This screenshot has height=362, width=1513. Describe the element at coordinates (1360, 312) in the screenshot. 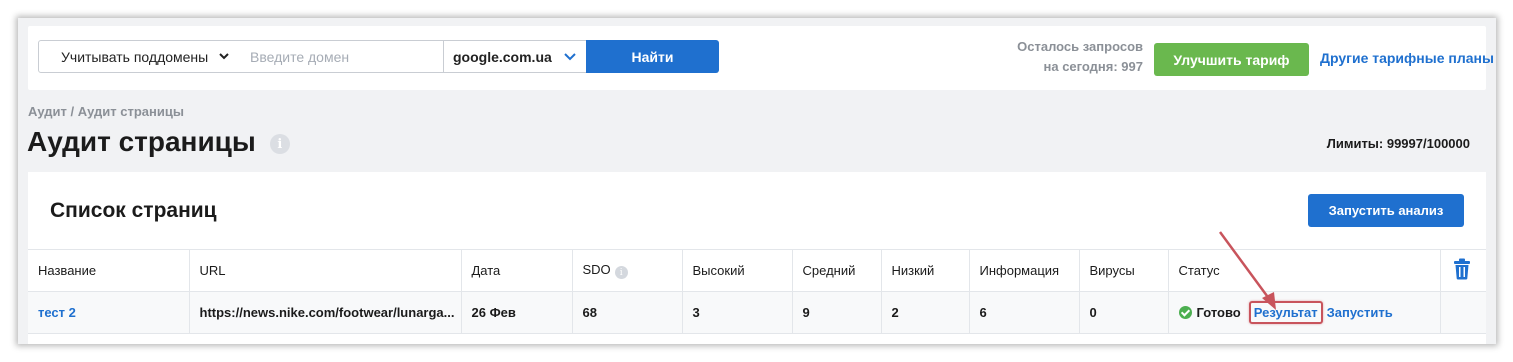

I see `run-link: Запустить` at that location.